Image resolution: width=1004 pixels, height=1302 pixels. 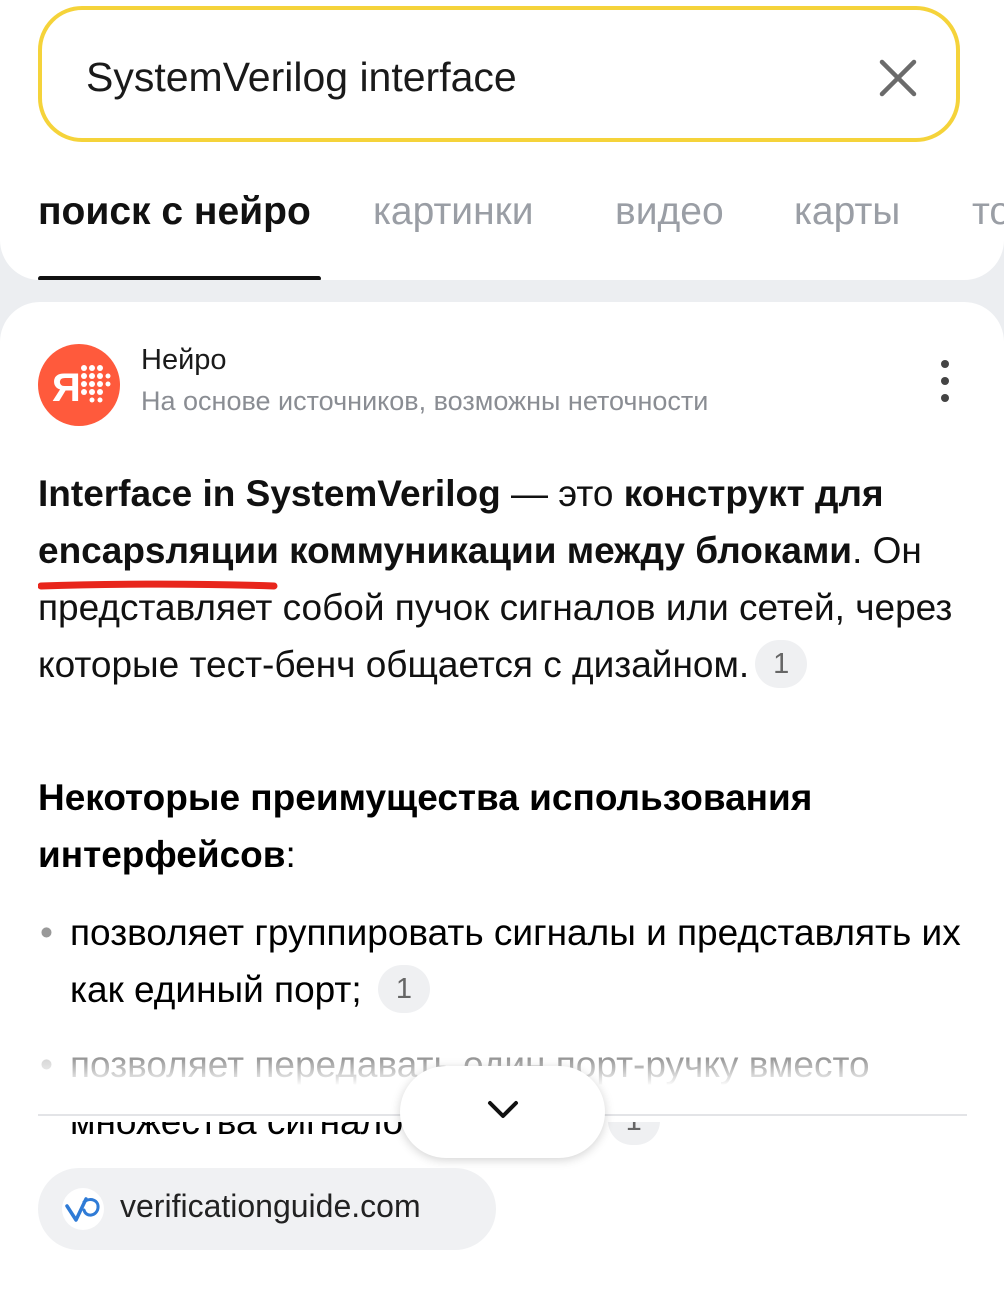 What do you see at coordinates (669, 212) in the screenshot?
I see `tab-video: видео` at bounding box center [669, 212].